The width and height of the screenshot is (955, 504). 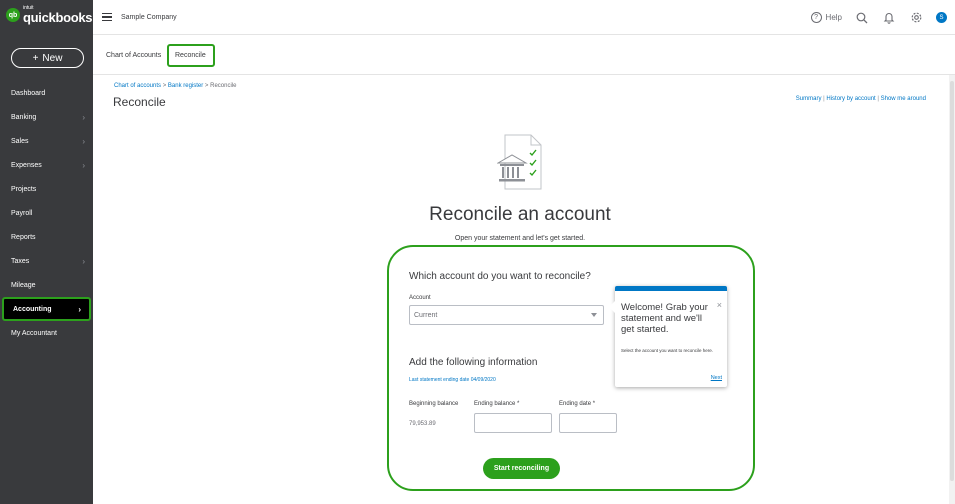 I want to click on sidebar-item-label: My Accountant, so click(x=34, y=333).